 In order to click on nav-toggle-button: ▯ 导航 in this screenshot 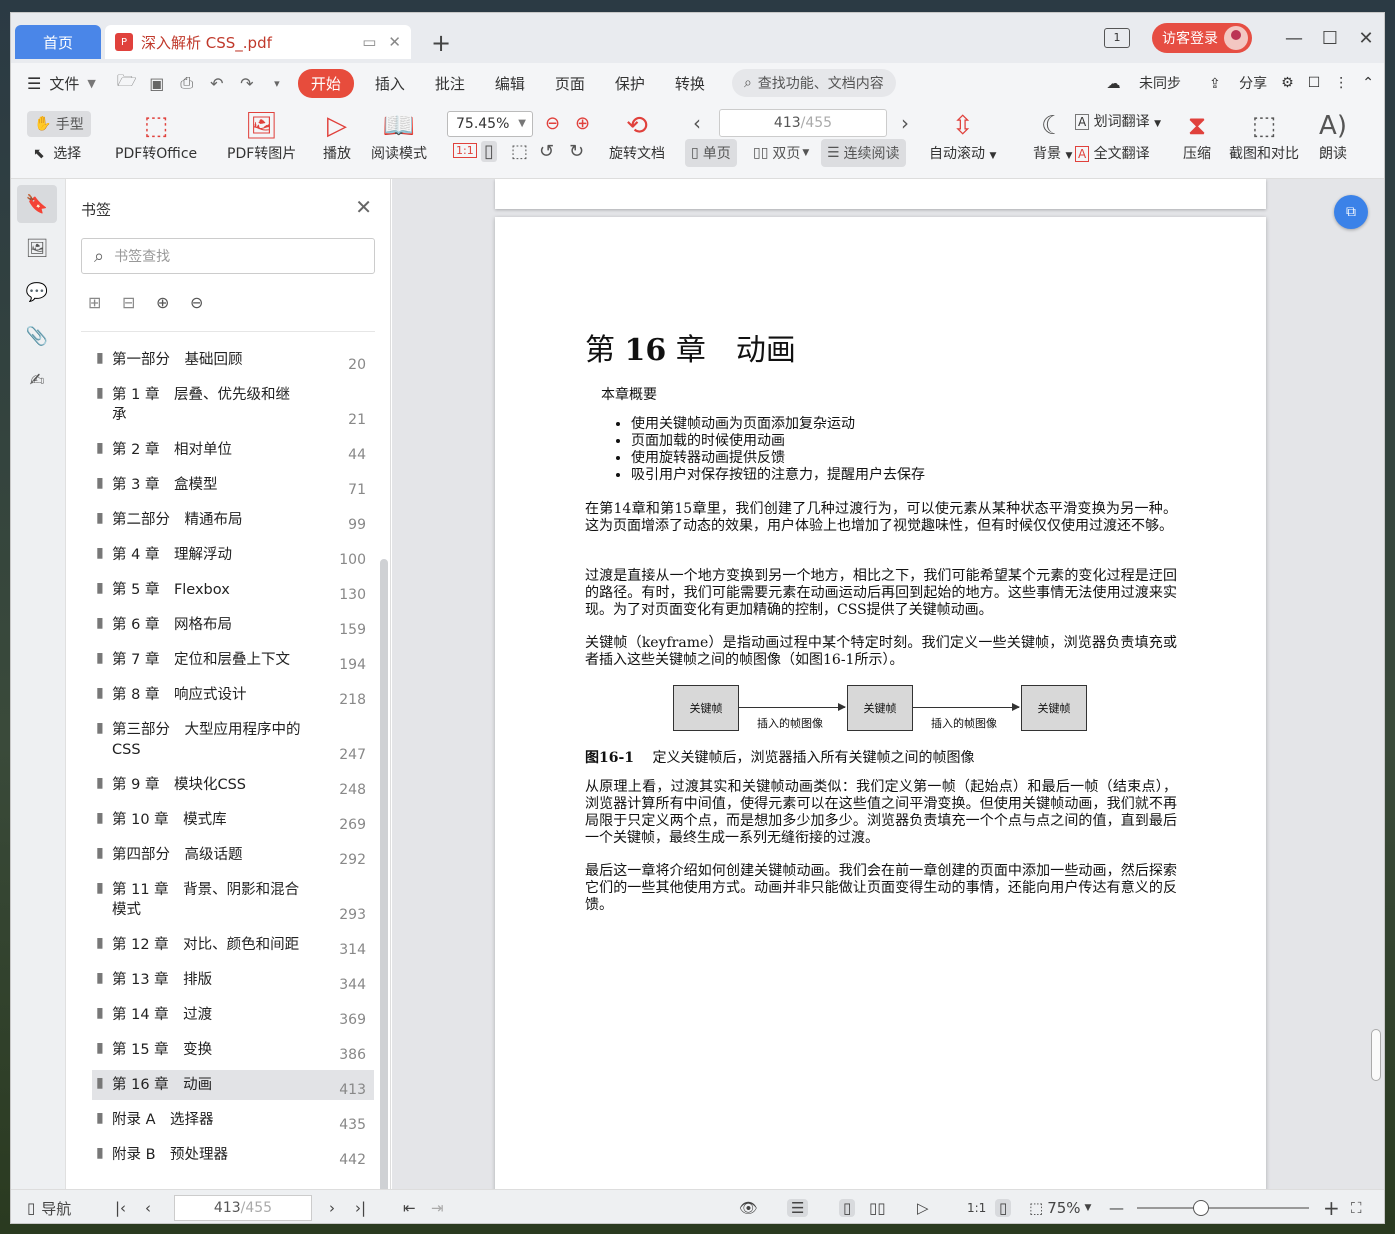, I will do `click(49, 1206)`.